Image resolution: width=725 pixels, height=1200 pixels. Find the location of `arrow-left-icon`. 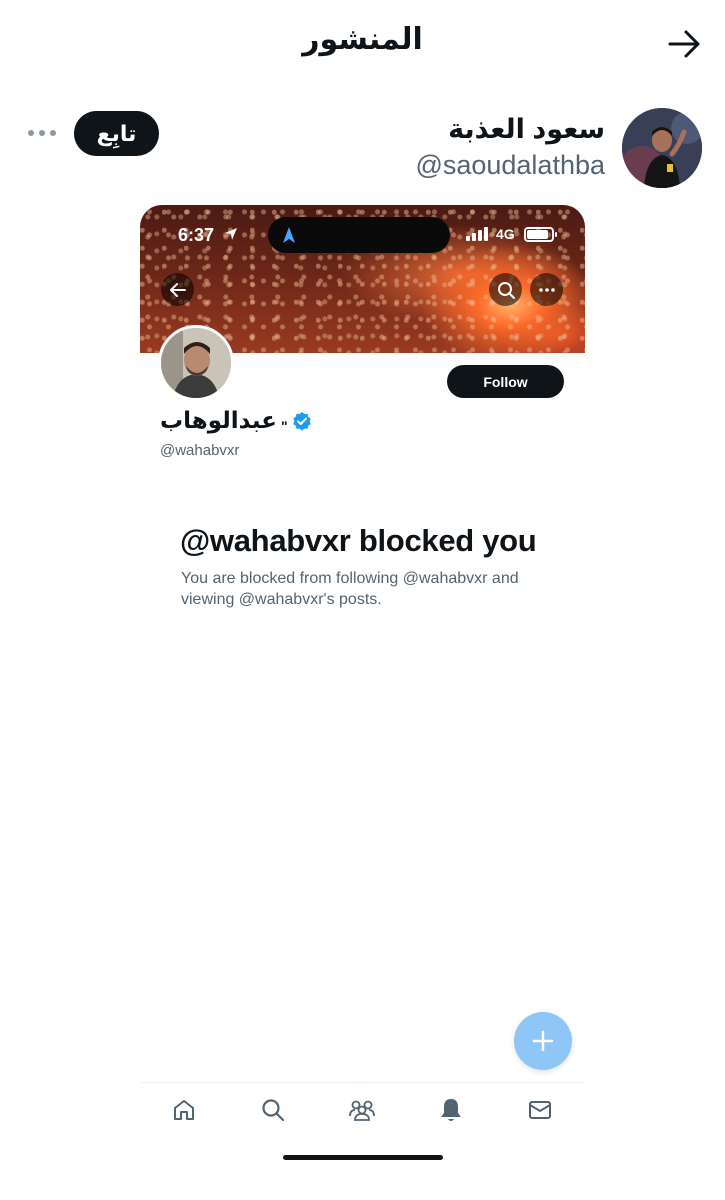

arrow-left-icon is located at coordinates (177, 289).